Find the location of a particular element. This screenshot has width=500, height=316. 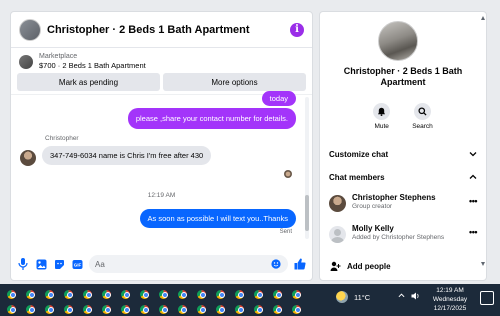

temperature: 11°C is located at coordinates (362, 297).